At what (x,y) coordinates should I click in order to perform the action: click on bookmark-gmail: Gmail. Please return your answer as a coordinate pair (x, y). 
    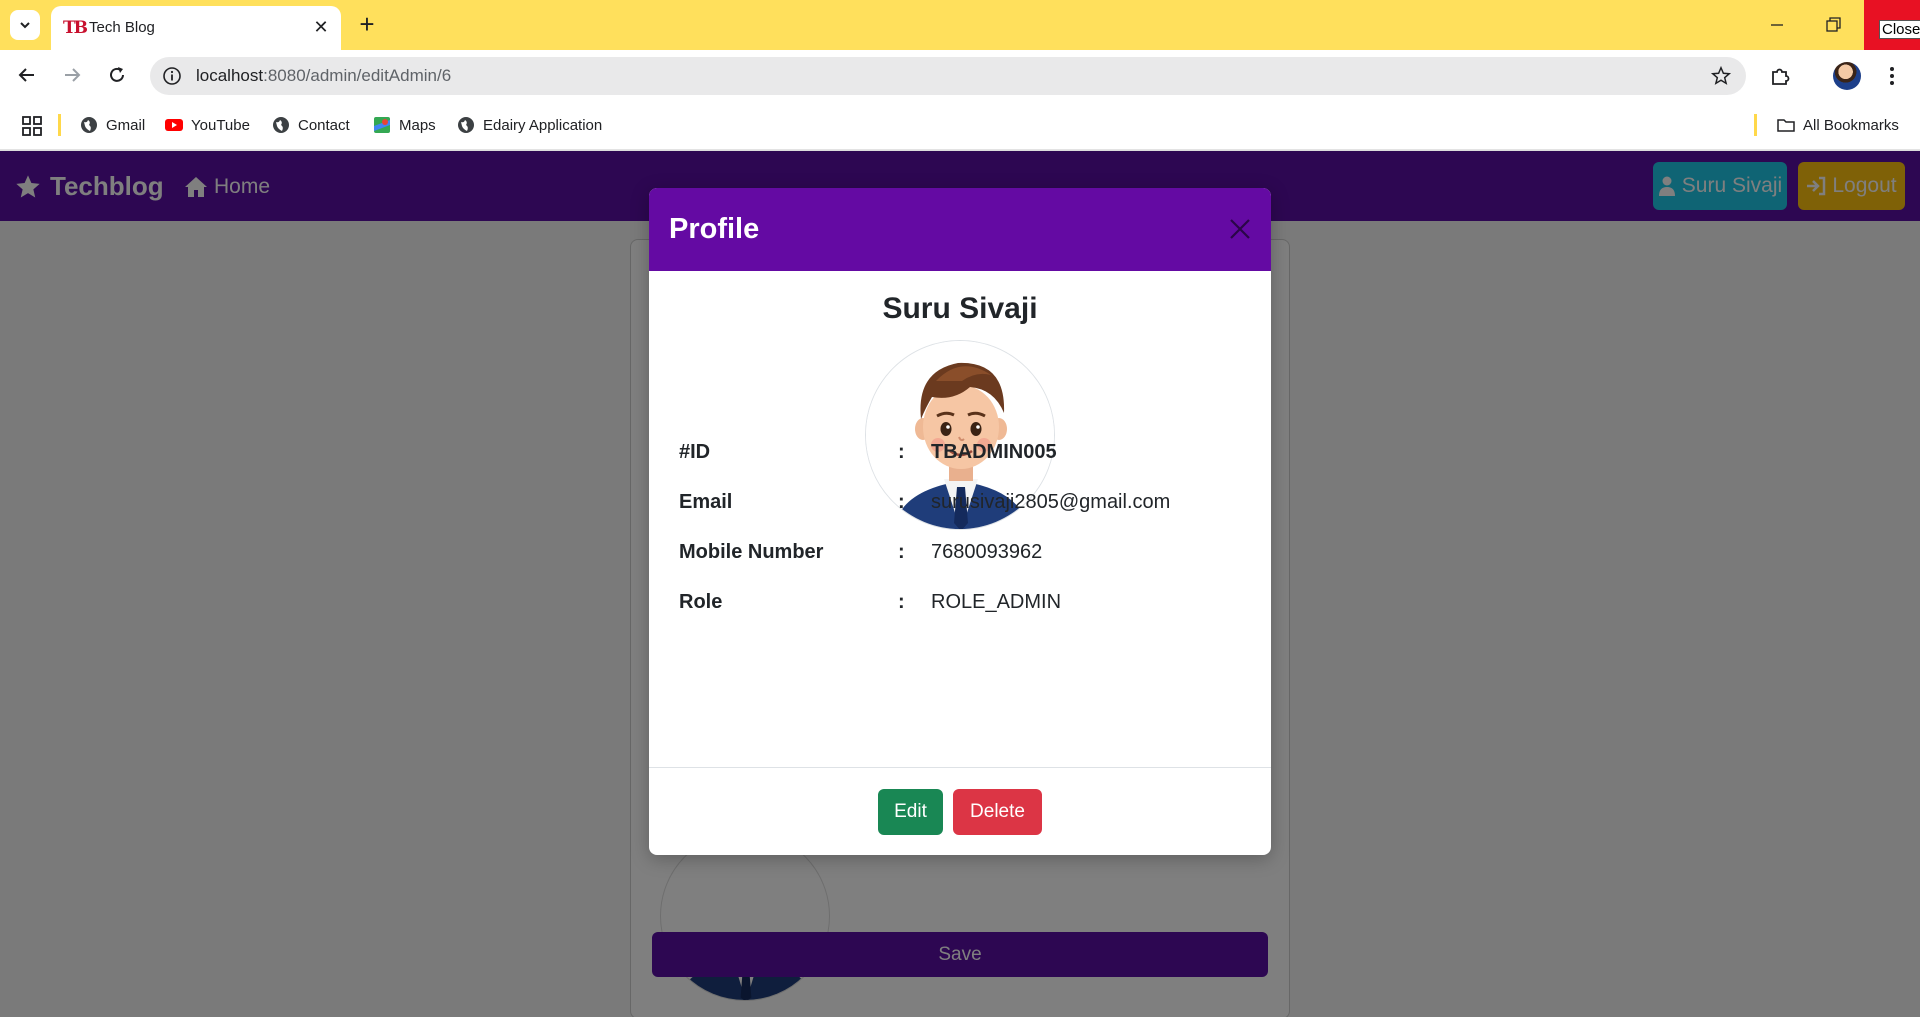
    Looking at the image, I should click on (112, 125).